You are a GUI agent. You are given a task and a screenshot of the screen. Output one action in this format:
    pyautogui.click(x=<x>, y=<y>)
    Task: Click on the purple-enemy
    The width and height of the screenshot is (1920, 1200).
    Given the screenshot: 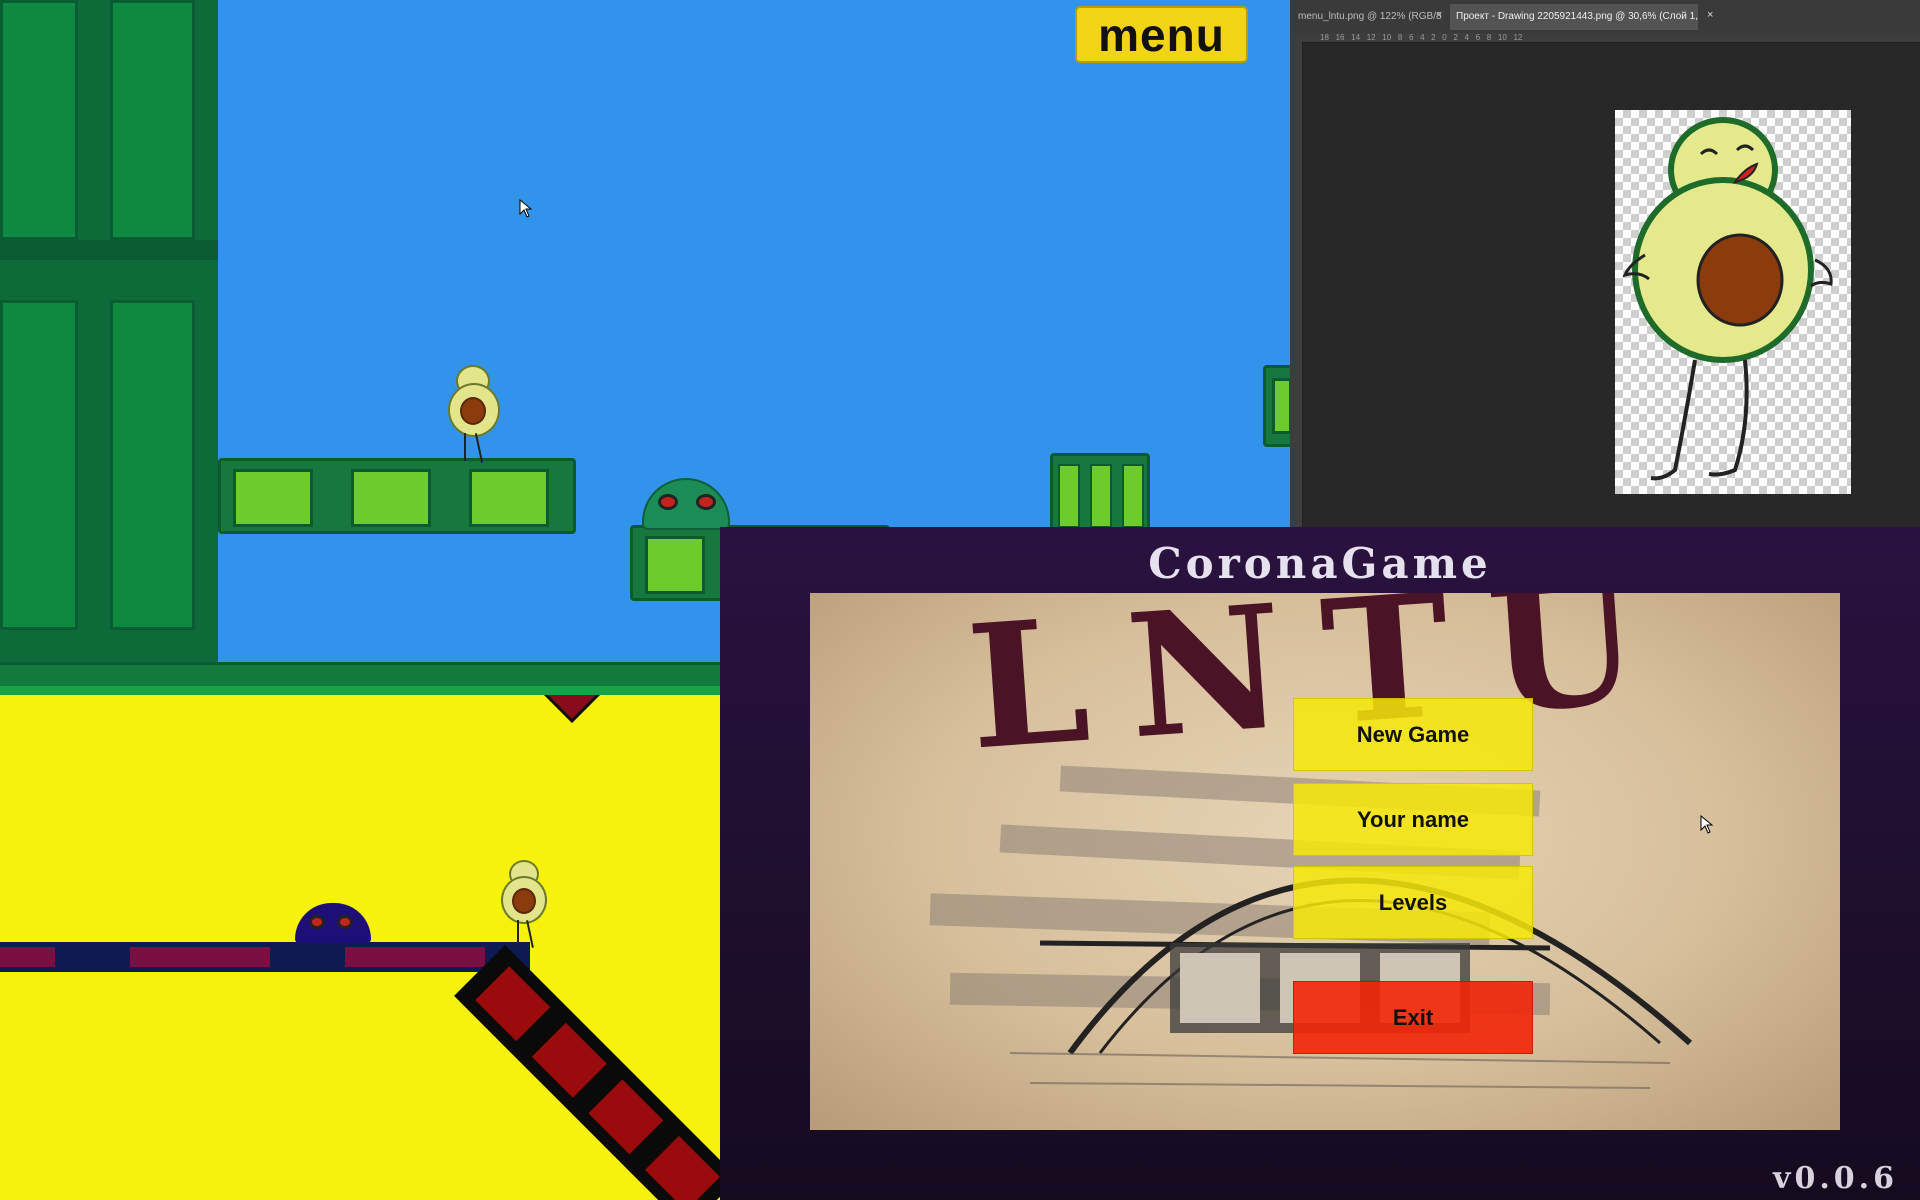 What is the action you would take?
    pyautogui.click(x=333, y=923)
    